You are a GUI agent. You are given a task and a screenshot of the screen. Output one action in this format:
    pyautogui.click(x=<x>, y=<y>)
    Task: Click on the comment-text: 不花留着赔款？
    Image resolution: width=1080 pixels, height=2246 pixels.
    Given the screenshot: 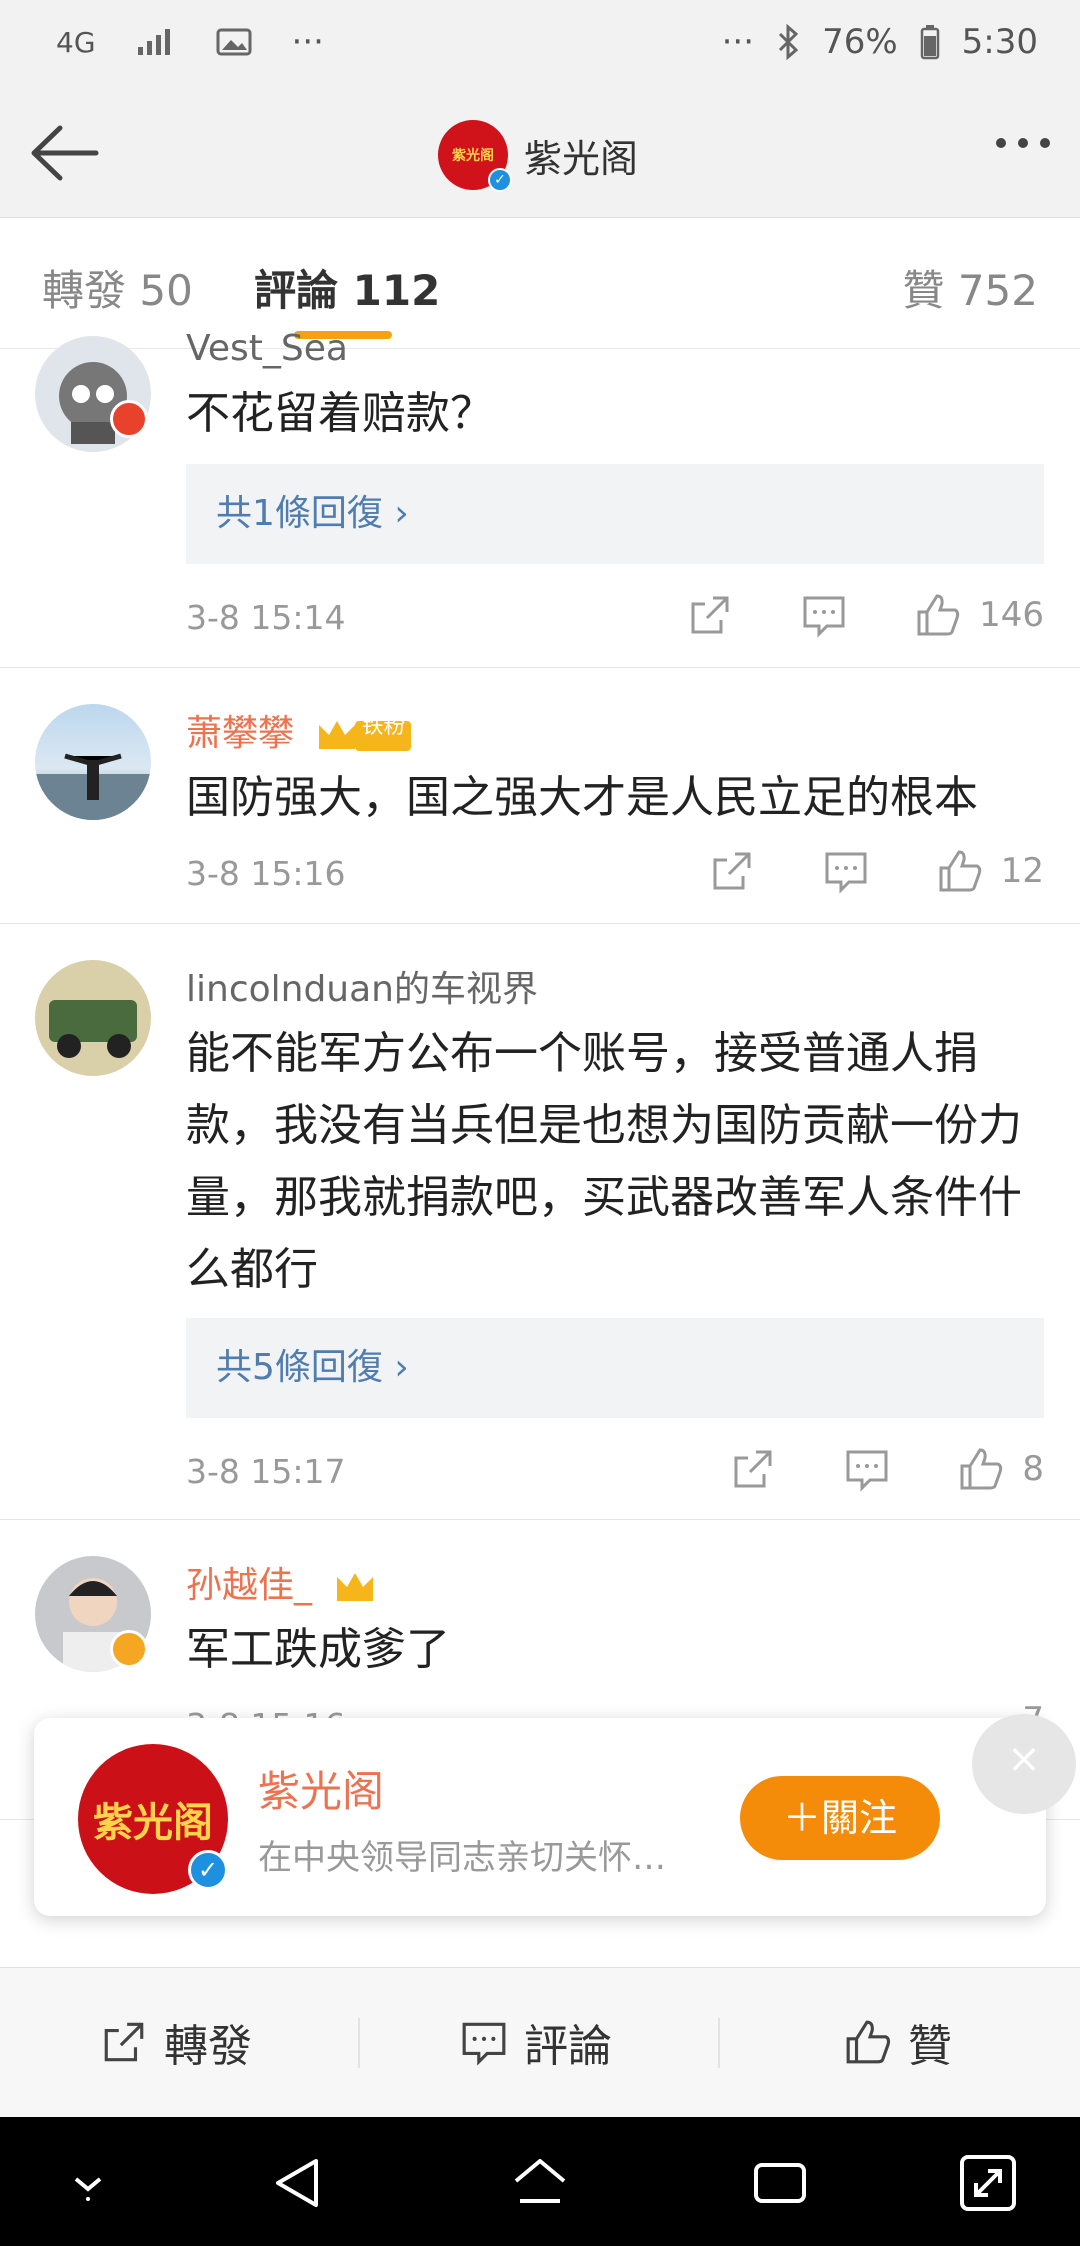 What is the action you would take?
    pyautogui.click(x=340, y=413)
    